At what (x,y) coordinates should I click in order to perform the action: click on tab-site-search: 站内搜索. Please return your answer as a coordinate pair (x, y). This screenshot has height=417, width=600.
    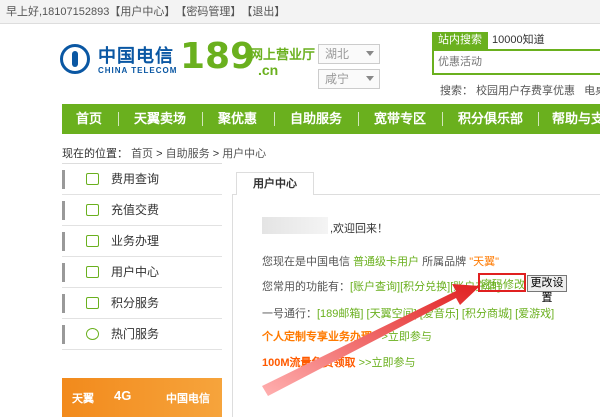
    Looking at the image, I should click on (460, 40).